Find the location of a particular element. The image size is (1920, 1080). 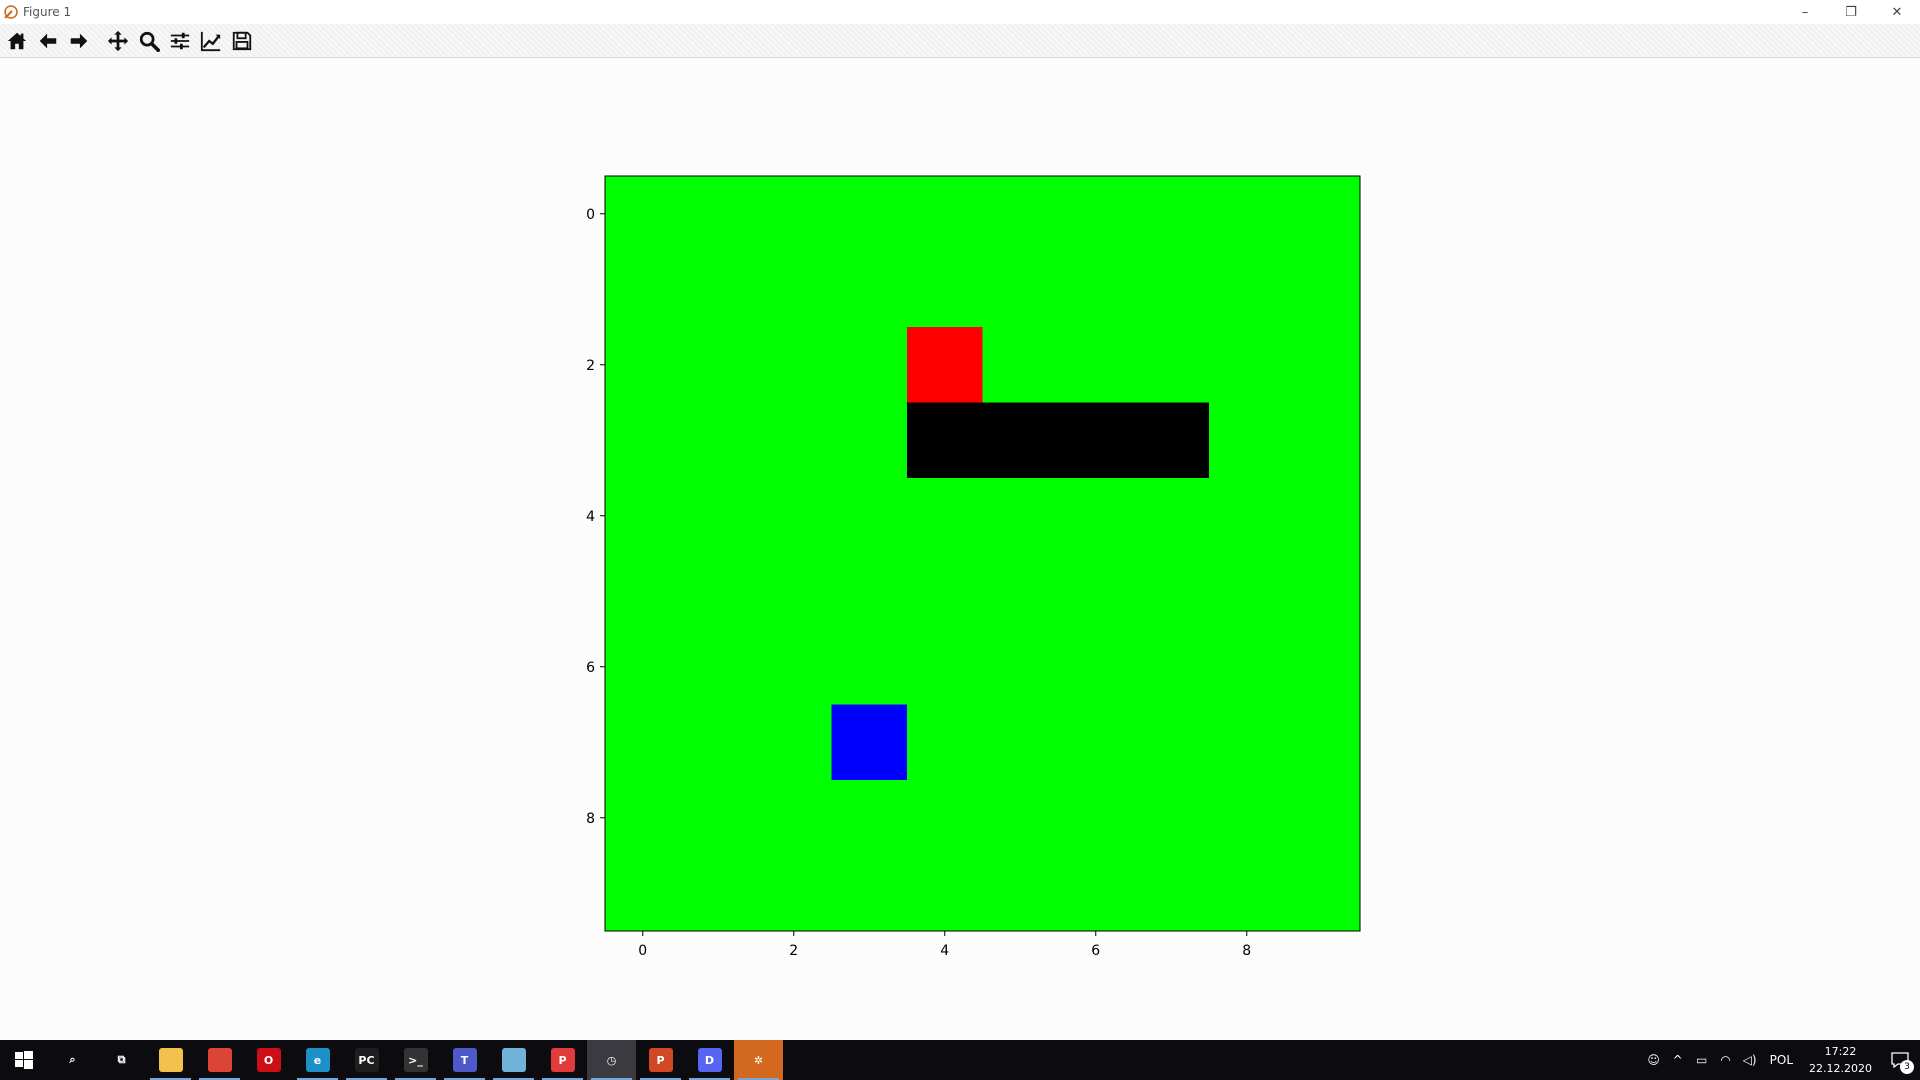

home-icon is located at coordinates (17, 40).